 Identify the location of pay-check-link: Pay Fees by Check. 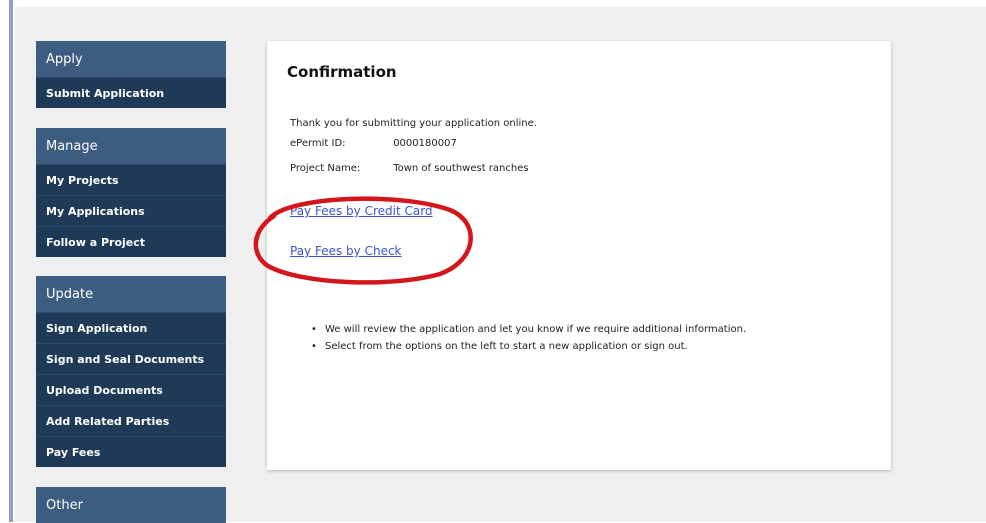
(346, 251).